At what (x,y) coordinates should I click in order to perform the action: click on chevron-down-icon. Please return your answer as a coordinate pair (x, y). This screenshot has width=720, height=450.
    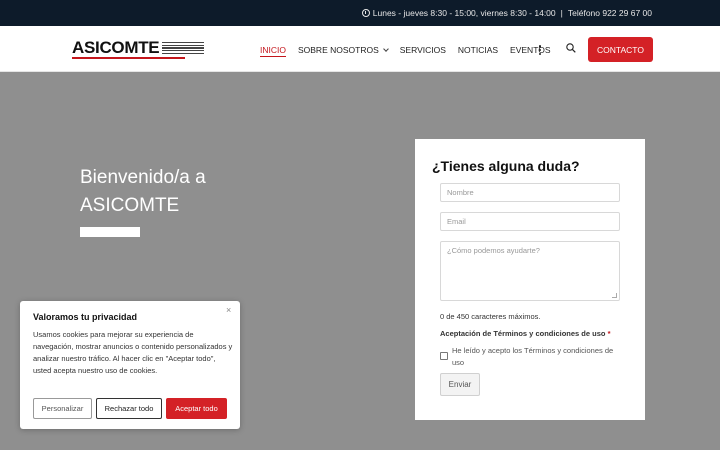
    Looking at the image, I should click on (385, 48).